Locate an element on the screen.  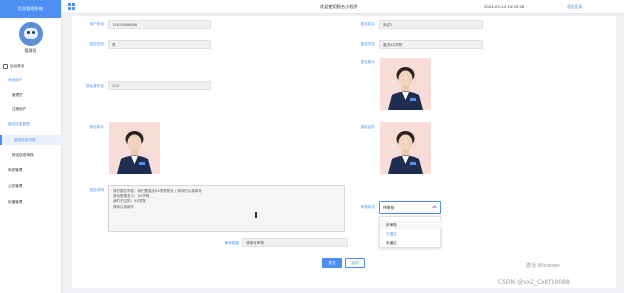
sidebar-item-enroll-list: 报名信息列表 is located at coordinates (31, 140).